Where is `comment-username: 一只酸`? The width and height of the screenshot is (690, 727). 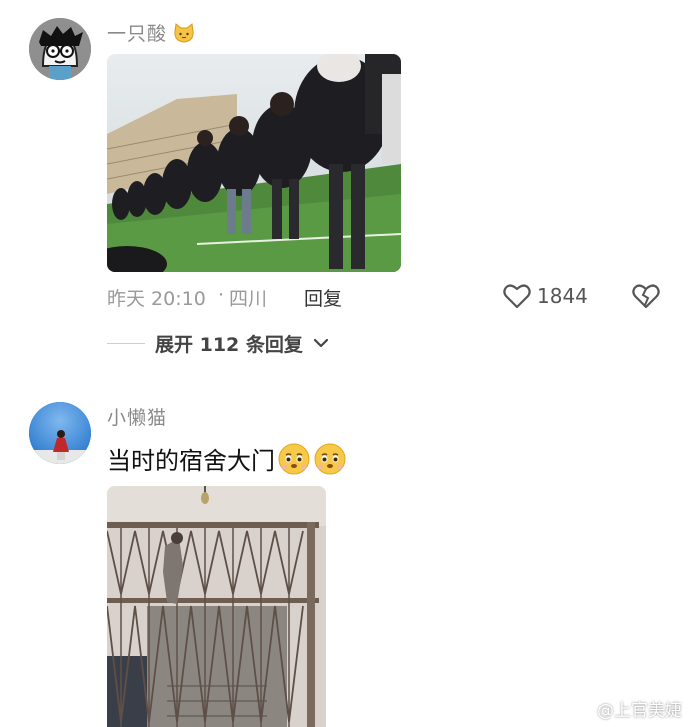
comment-username: 一只酸 is located at coordinates (151, 32).